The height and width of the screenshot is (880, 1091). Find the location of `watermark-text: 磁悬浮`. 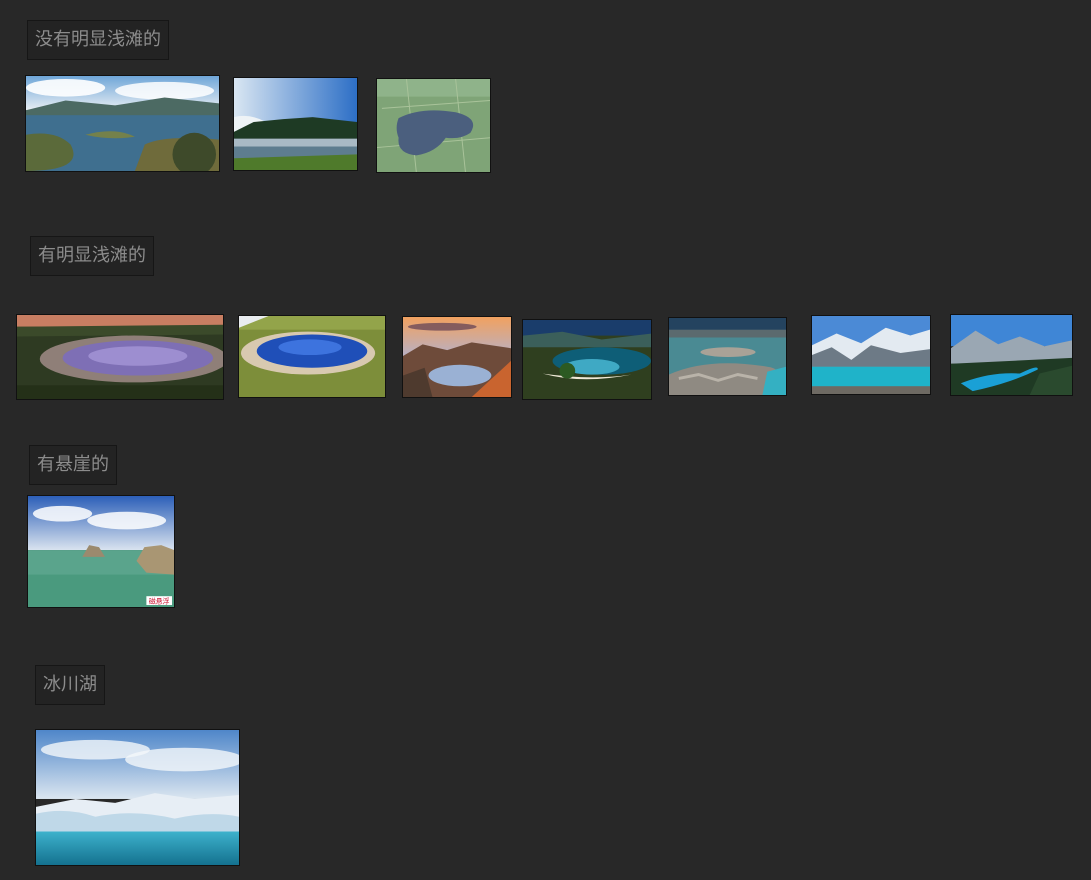

watermark-text: 磁悬浮 is located at coordinates (159, 601).